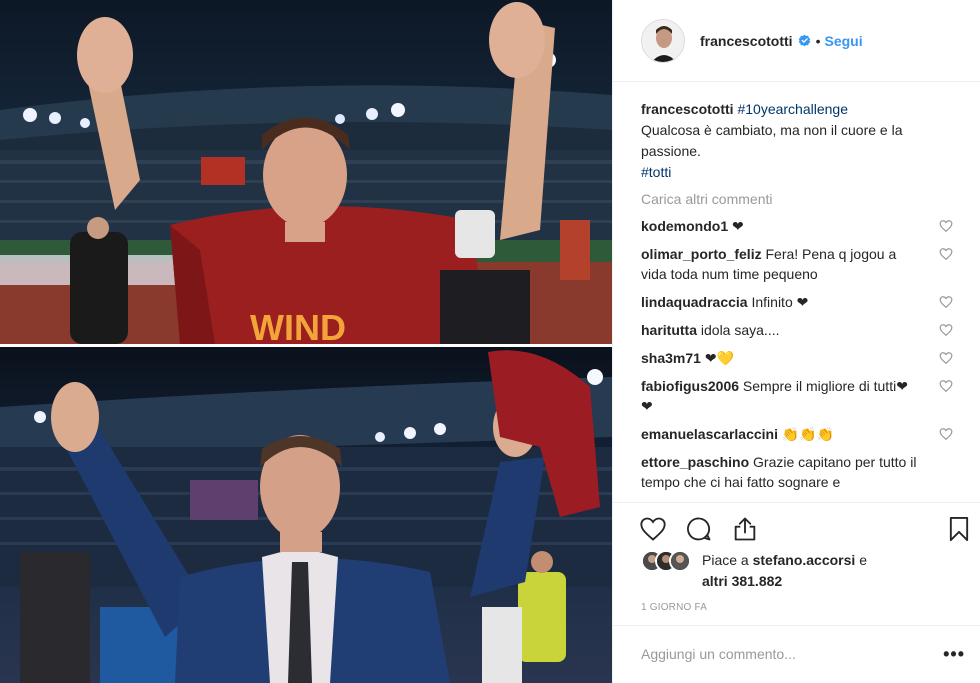  Describe the element at coordinates (863, 560) in the screenshot. I see `likes-connector: e` at that location.